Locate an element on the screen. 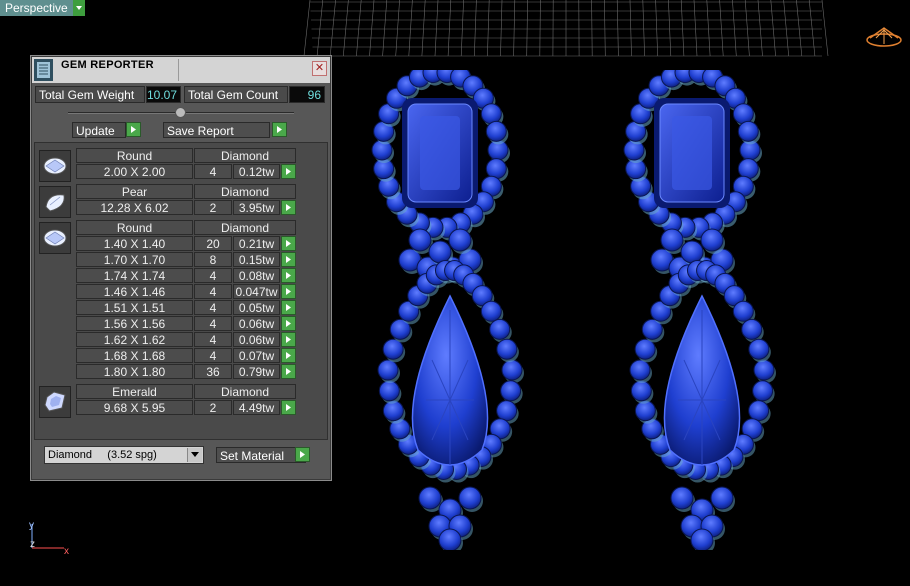  gem-count-cell: 8 is located at coordinates (213, 259).